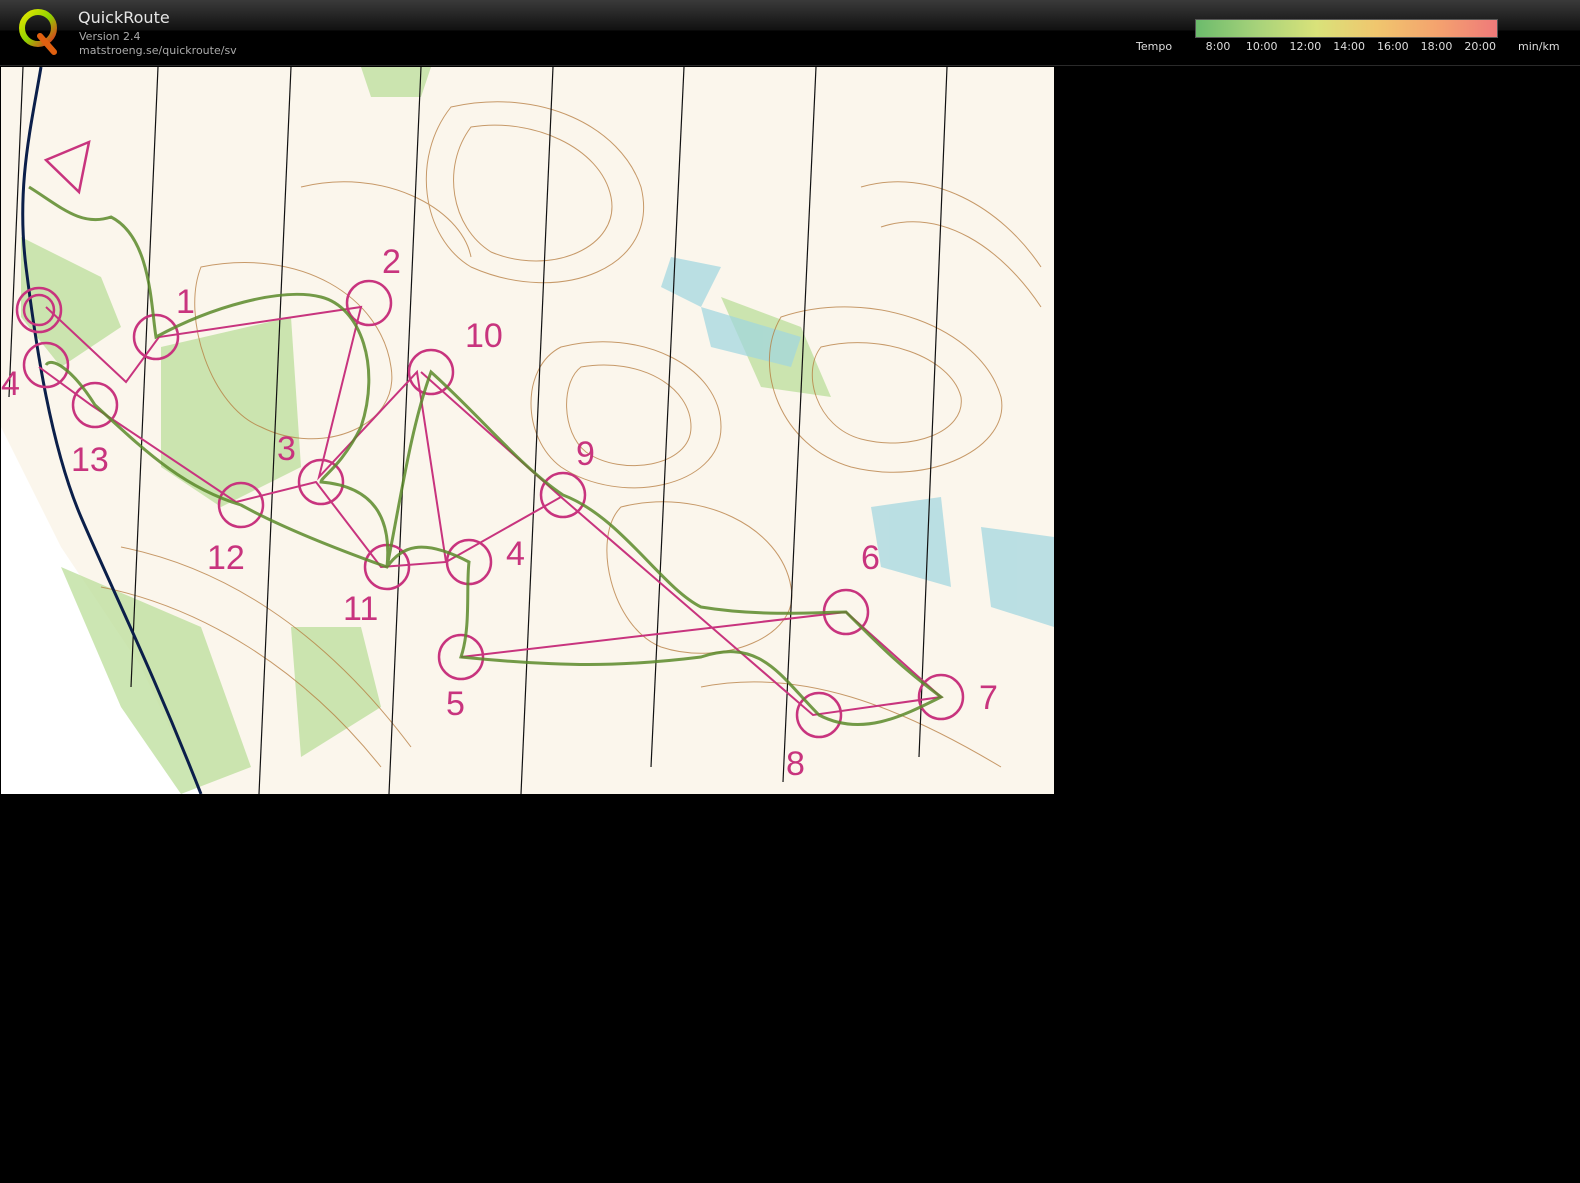 The image size is (1580, 1183). What do you see at coordinates (1392, 46) in the screenshot?
I see `tempo-tick: 16:00` at bounding box center [1392, 46].